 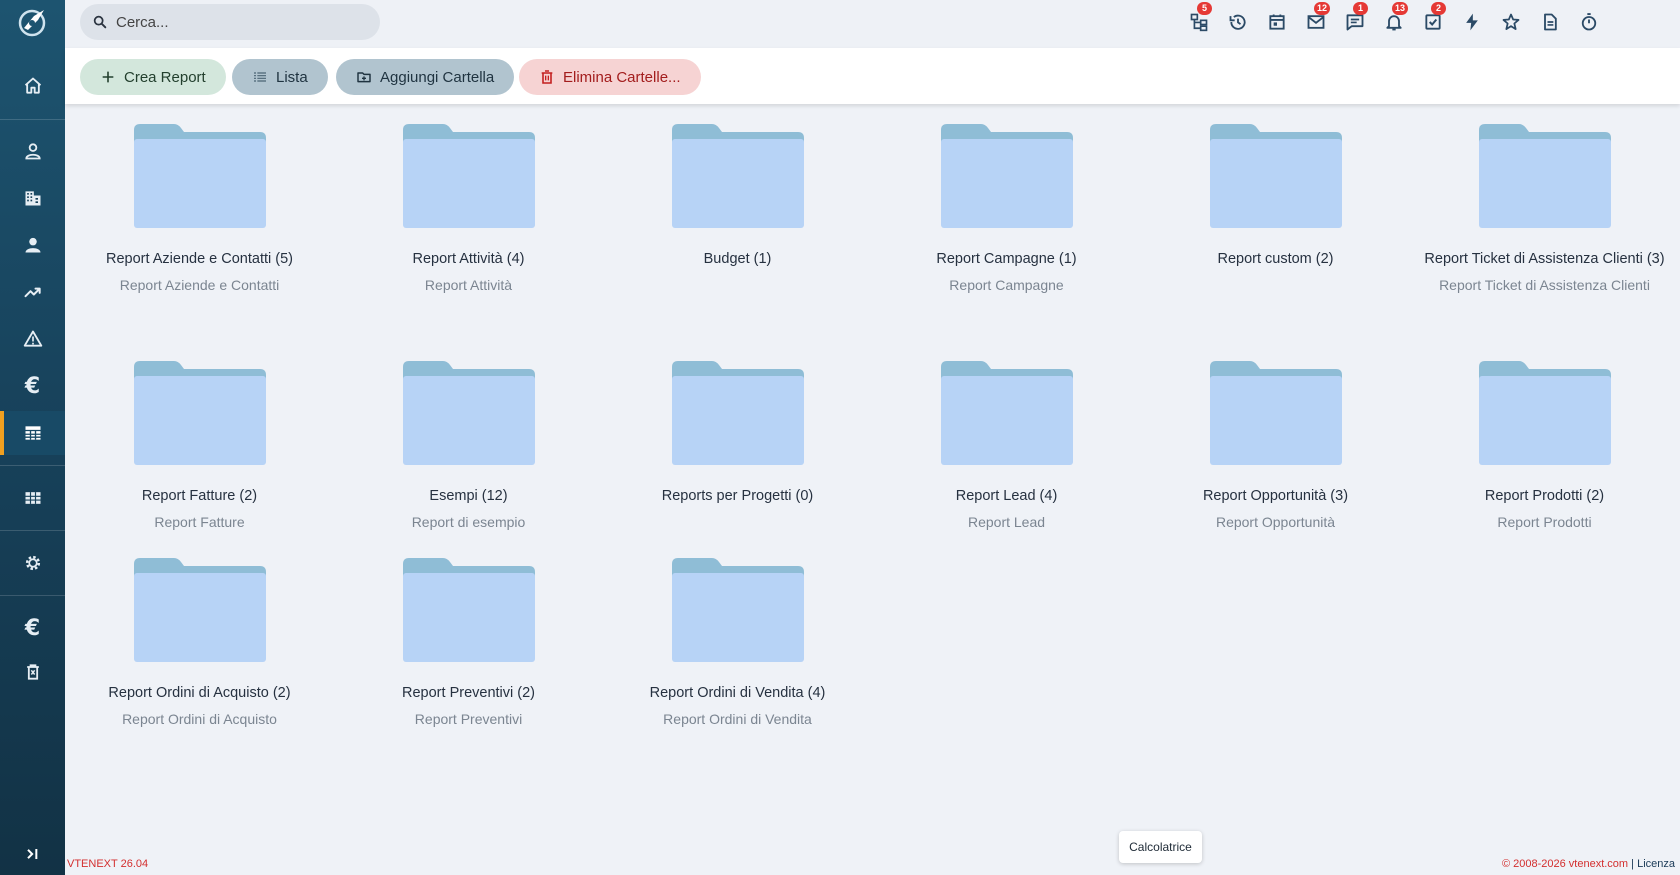 I want to click on hierarchy-button: 5, so click(x=1199, y=18).